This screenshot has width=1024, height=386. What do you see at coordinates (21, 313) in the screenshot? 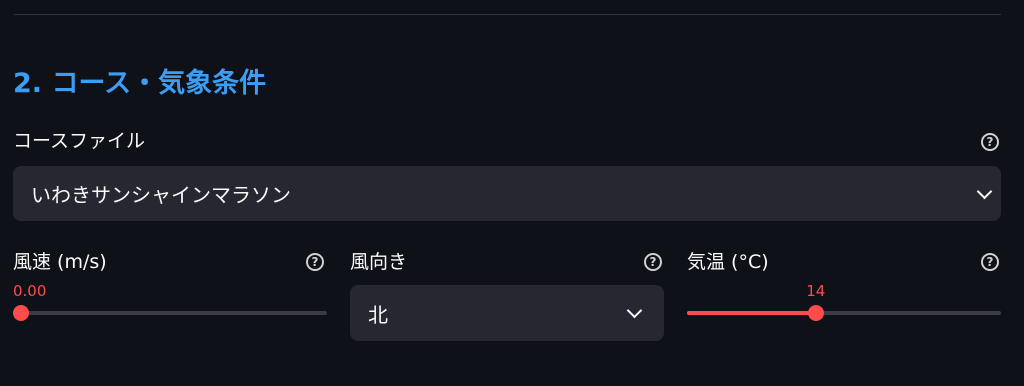
I see `wind-speed-slider-thumb` at bounding box center [21, 313].